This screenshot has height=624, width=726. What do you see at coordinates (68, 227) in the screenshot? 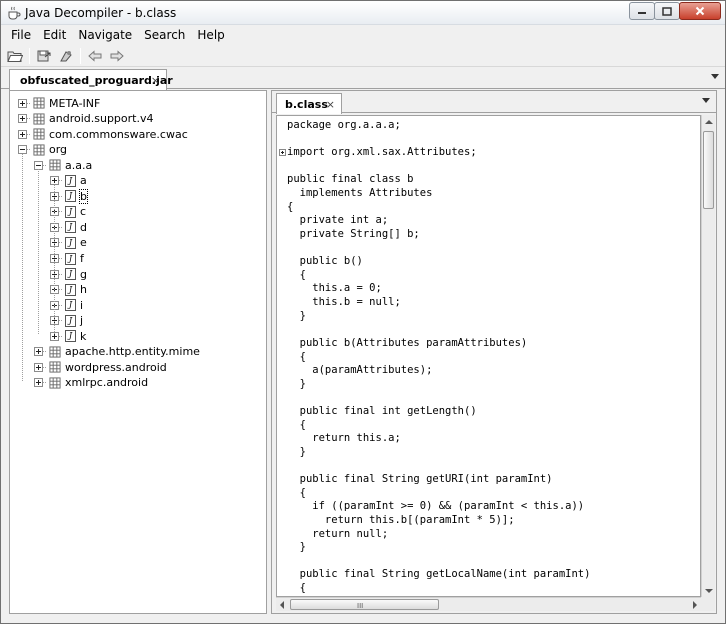
I see `tree-class-item: Jd` at bounding box center [68, 227].